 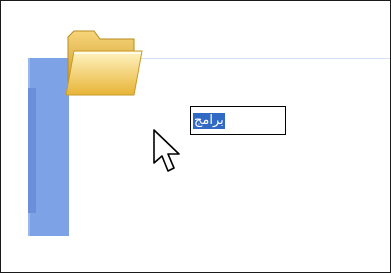 I want to click on folder-icon, so click(x=104, y=63).